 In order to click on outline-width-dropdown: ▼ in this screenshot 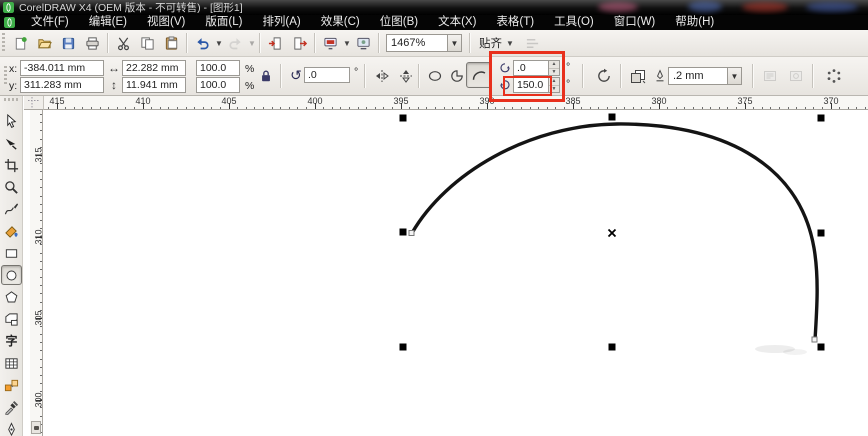, I will do `click(734, 76)`.